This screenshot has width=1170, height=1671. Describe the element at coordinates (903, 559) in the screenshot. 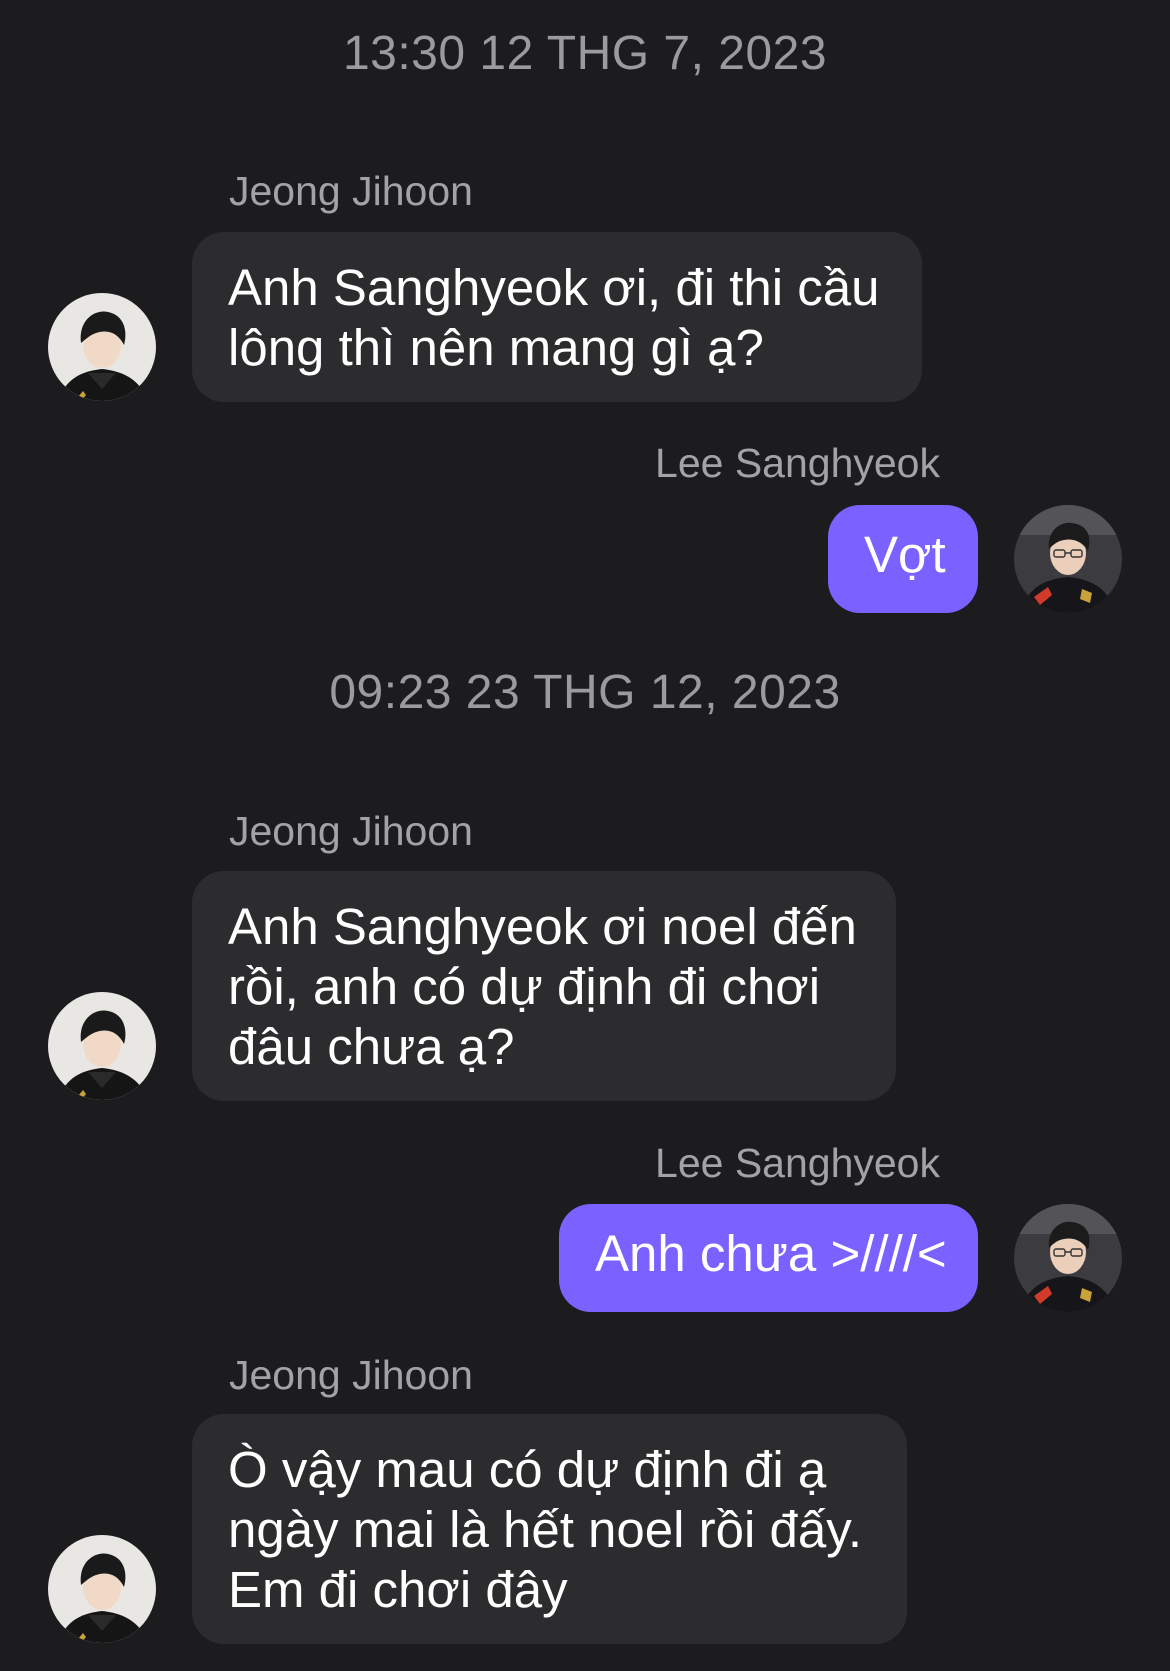

I see `message-bubble-outgoing: Vợt` at that location.